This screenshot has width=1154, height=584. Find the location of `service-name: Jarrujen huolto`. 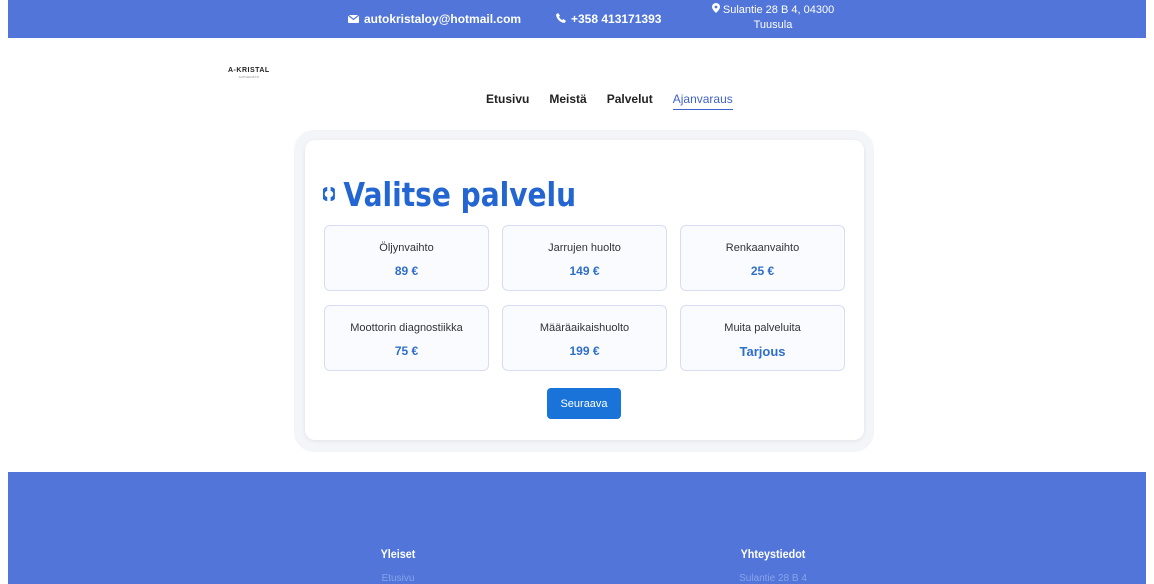

service-name: Jarrujen huolto is located at coordinates (584, 248).